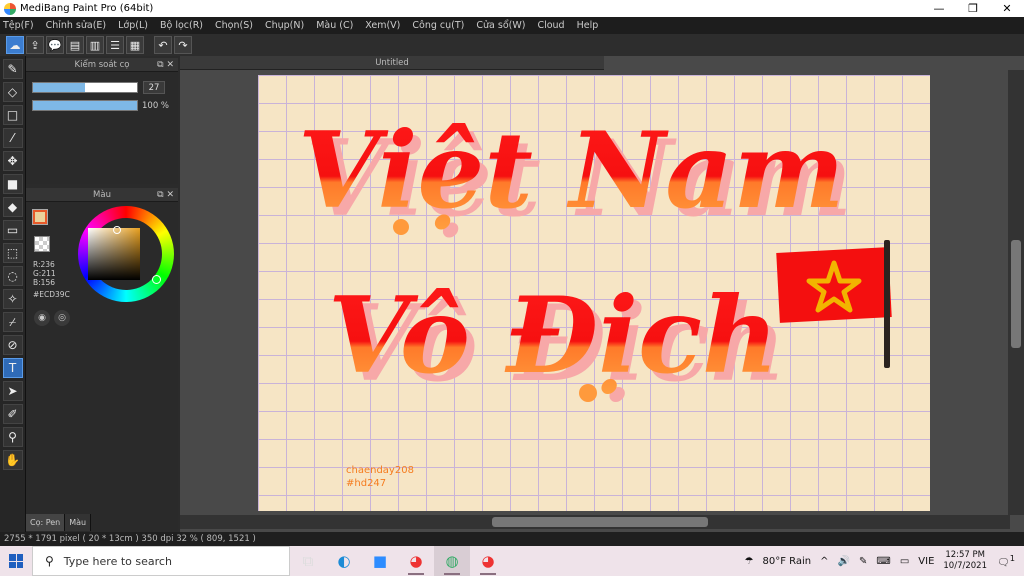 The width and height of the screenshot is (1024, 576). Describe the element at coordinates (95, 45) in the screenshot. I see `page-icon: ▥` at that location.